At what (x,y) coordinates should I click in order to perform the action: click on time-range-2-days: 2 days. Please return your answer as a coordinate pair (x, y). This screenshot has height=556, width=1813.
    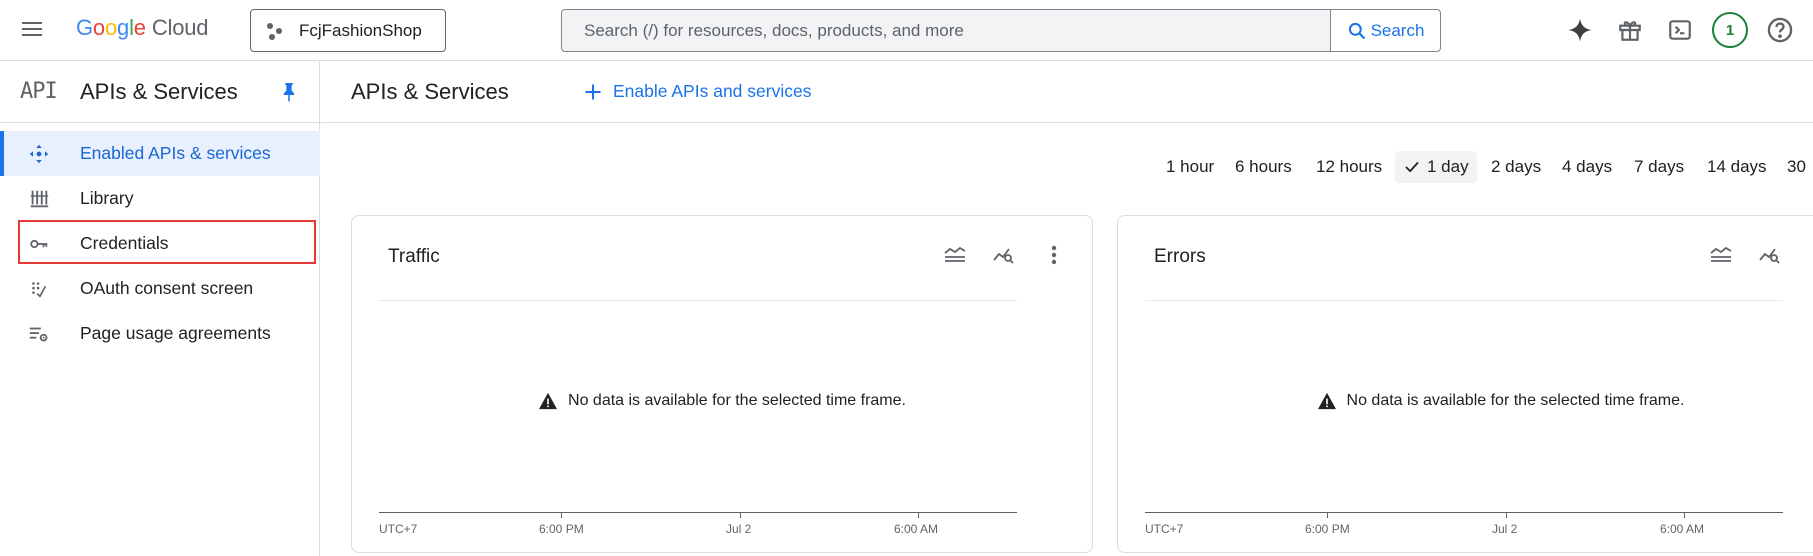
    Looking at the image, I should click on (1516, 167).